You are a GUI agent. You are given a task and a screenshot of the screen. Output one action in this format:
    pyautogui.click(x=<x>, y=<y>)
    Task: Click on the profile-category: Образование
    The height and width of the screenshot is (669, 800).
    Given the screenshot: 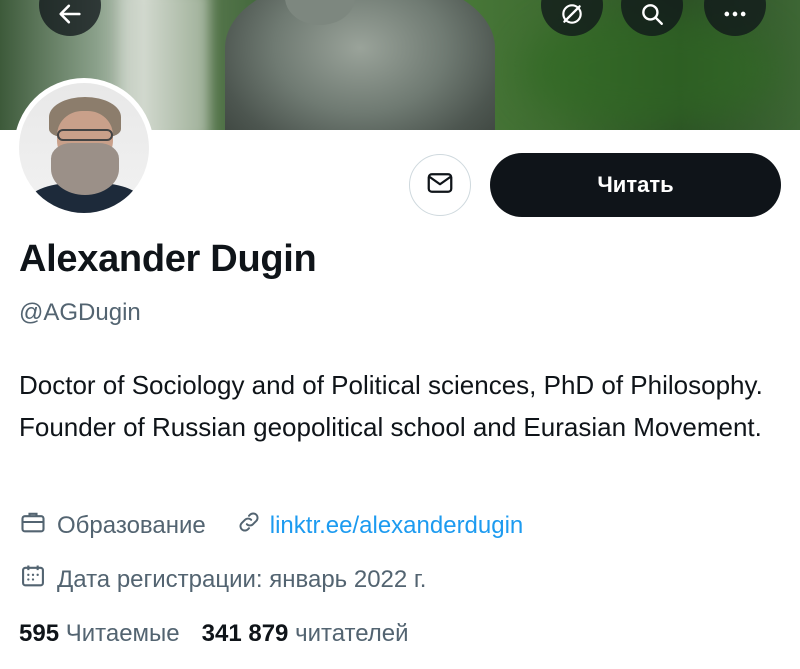 What is the action you would take?
    pyautogui.click(x=131, y=525)
    